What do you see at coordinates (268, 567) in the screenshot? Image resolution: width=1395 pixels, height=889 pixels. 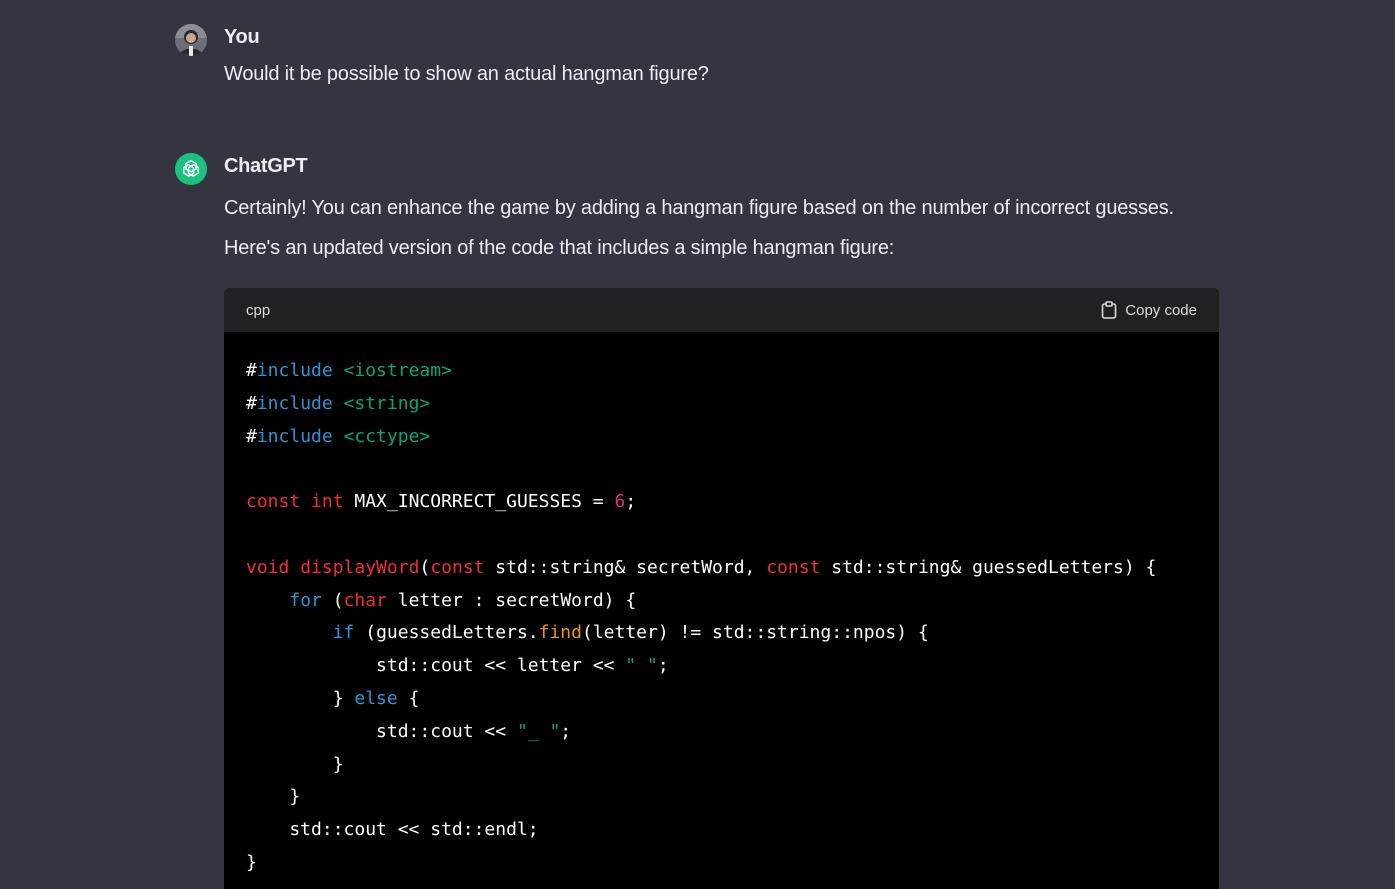 I see `code-token: void` at bounding box center [268, 567].